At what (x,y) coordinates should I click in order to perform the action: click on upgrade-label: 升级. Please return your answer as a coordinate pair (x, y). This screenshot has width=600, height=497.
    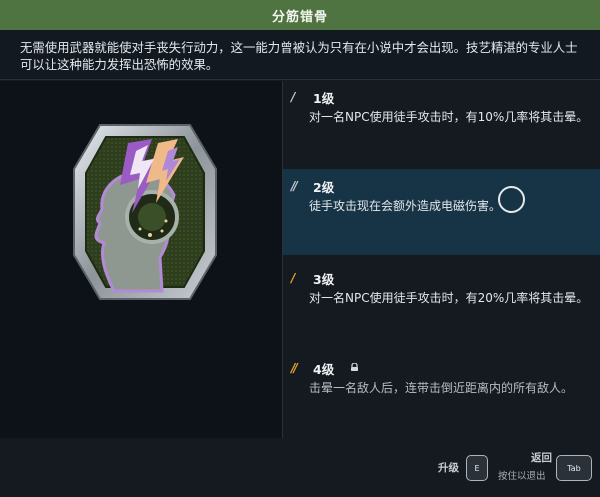
    Looking at the image, I should click on (448, 468).